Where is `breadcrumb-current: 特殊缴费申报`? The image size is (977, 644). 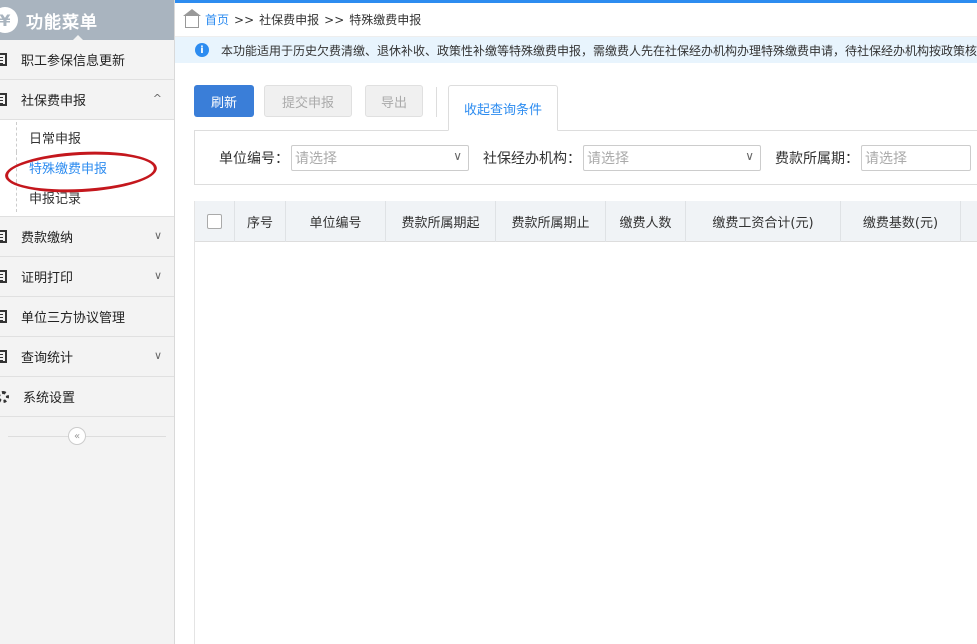 breadcrumb-current: 特殊缴费申报 is located at coordinates (385, 20).